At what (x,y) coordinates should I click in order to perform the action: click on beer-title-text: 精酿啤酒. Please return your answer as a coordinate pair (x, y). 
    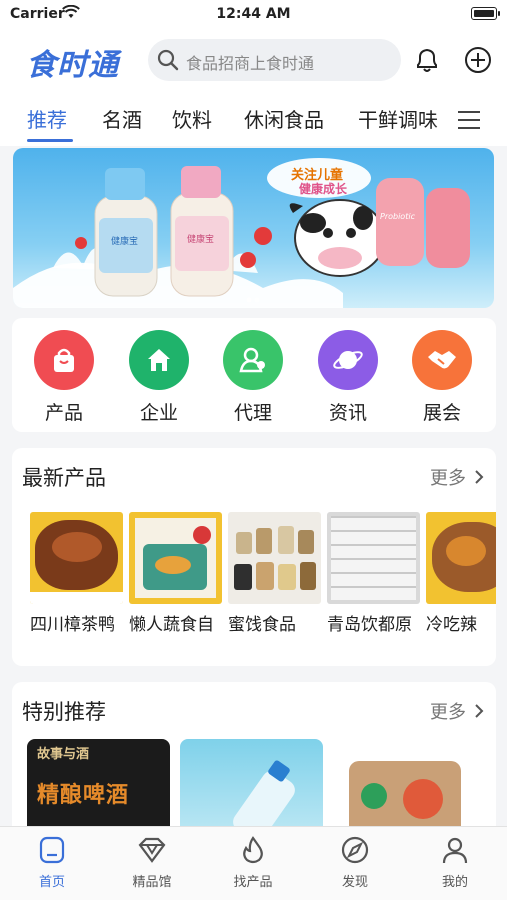
    Looking at the image, I should click on (83, 795).